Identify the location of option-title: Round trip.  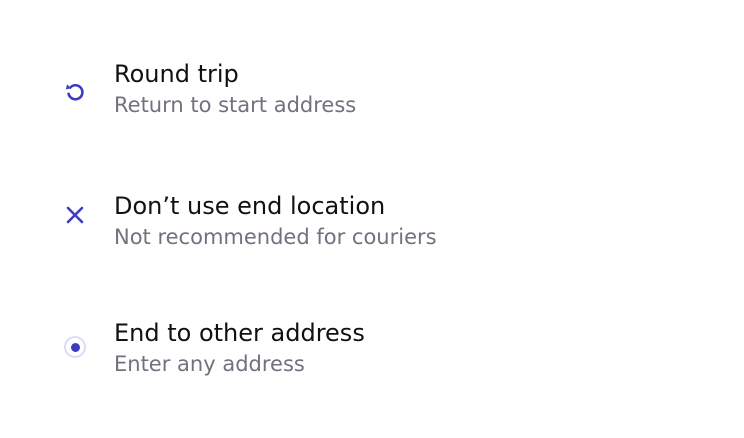
(176, 74).